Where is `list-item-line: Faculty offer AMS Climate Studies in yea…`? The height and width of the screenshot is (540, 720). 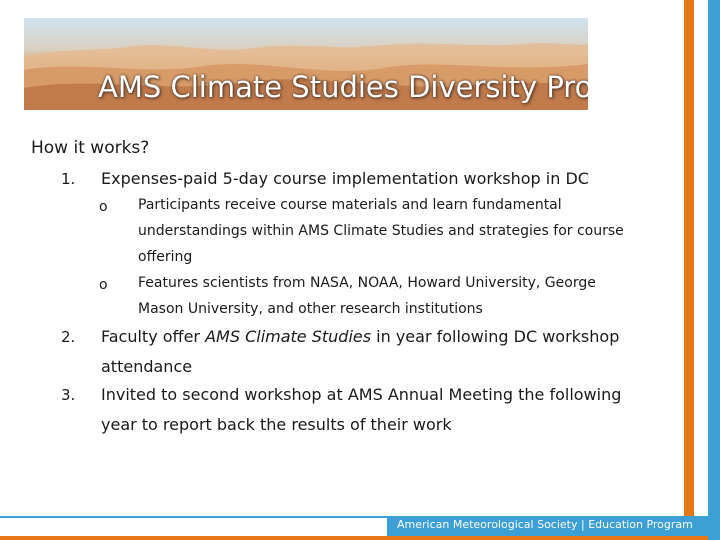
list-item-line: Faculty offer AMS Climate Studies in yea… is located at coordinates (381, 337).